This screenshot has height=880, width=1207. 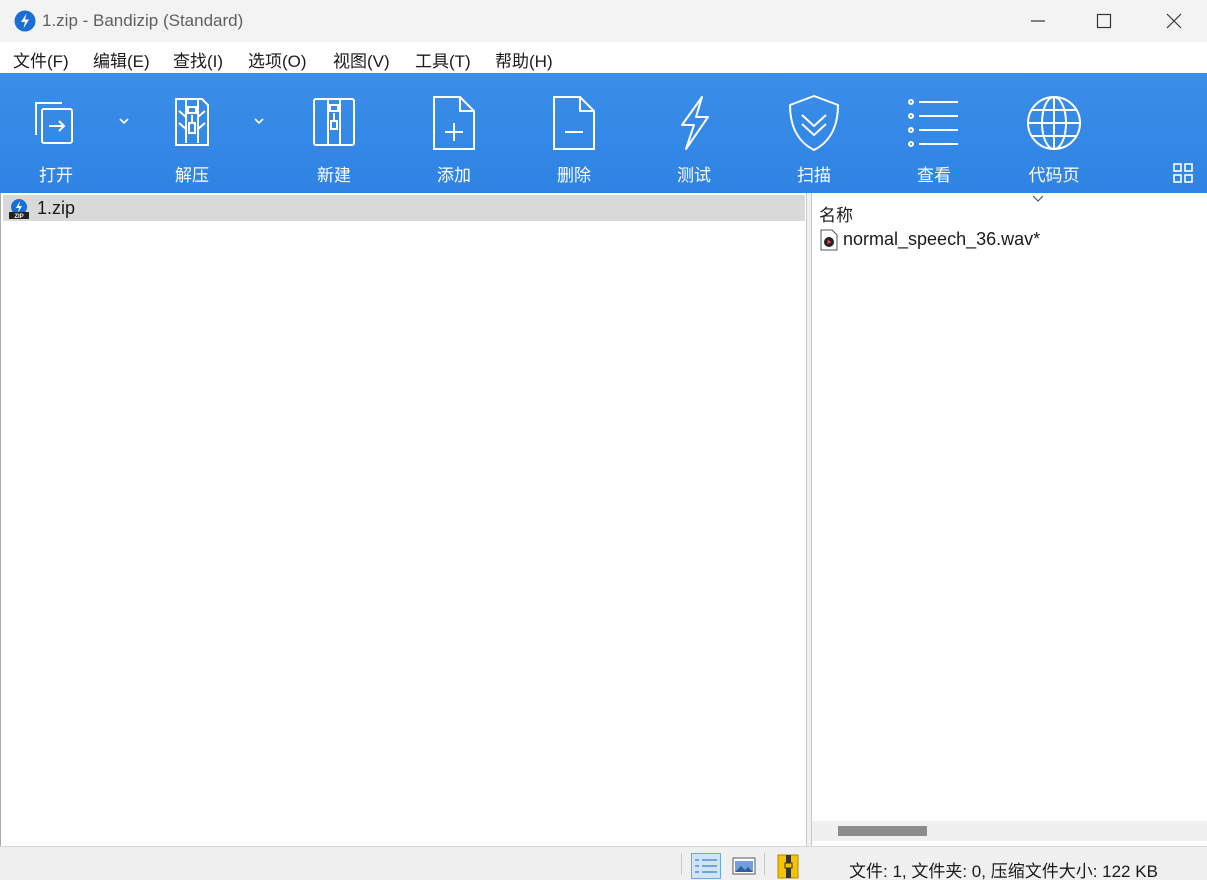 I want to click on add-button: 添加, so click(x=454, y=133).